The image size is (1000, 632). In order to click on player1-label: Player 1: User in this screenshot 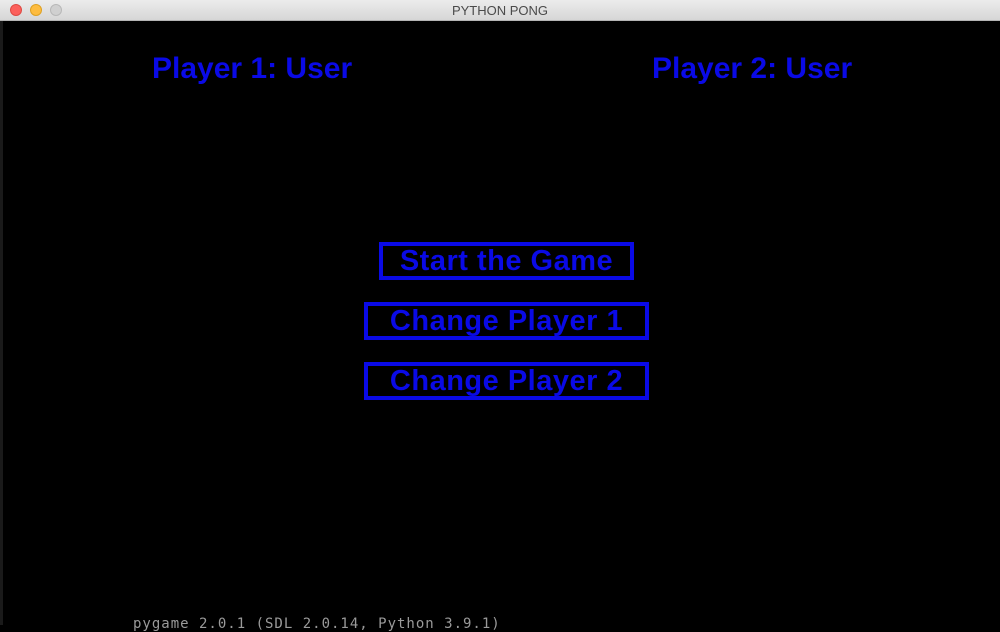, I will do `click(252, 68)`.